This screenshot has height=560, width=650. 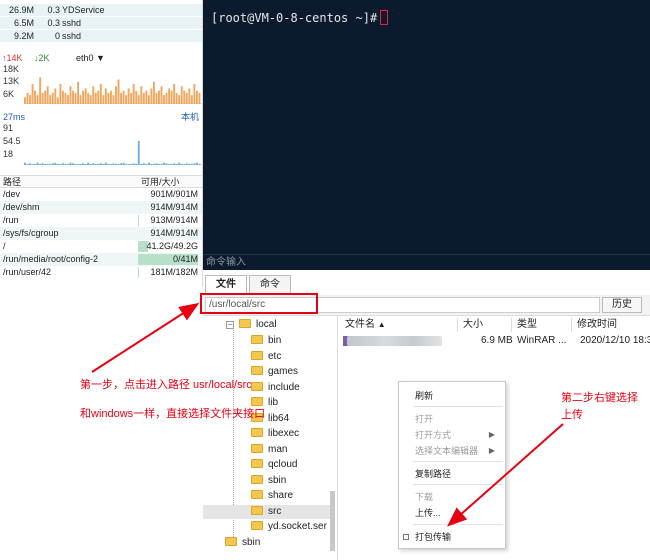 I want to click on process-row: 9.2M 0 sshd, so click(x=101, y=36).